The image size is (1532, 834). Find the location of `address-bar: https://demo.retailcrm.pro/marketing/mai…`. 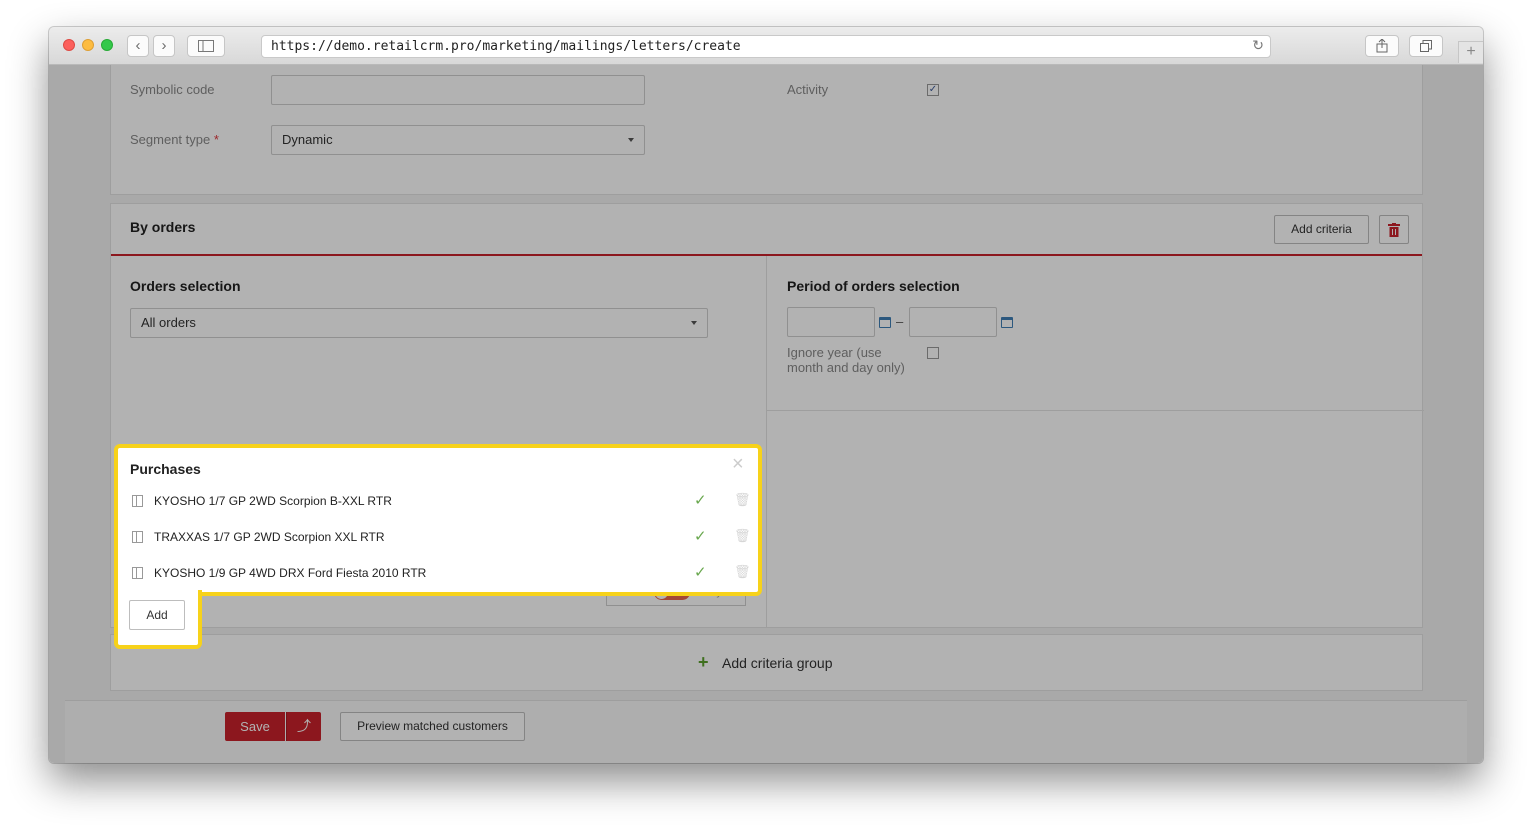

address-bar: https://demo.retailcrm.pro/marketing/mai… is located at coordinates (766, 46).